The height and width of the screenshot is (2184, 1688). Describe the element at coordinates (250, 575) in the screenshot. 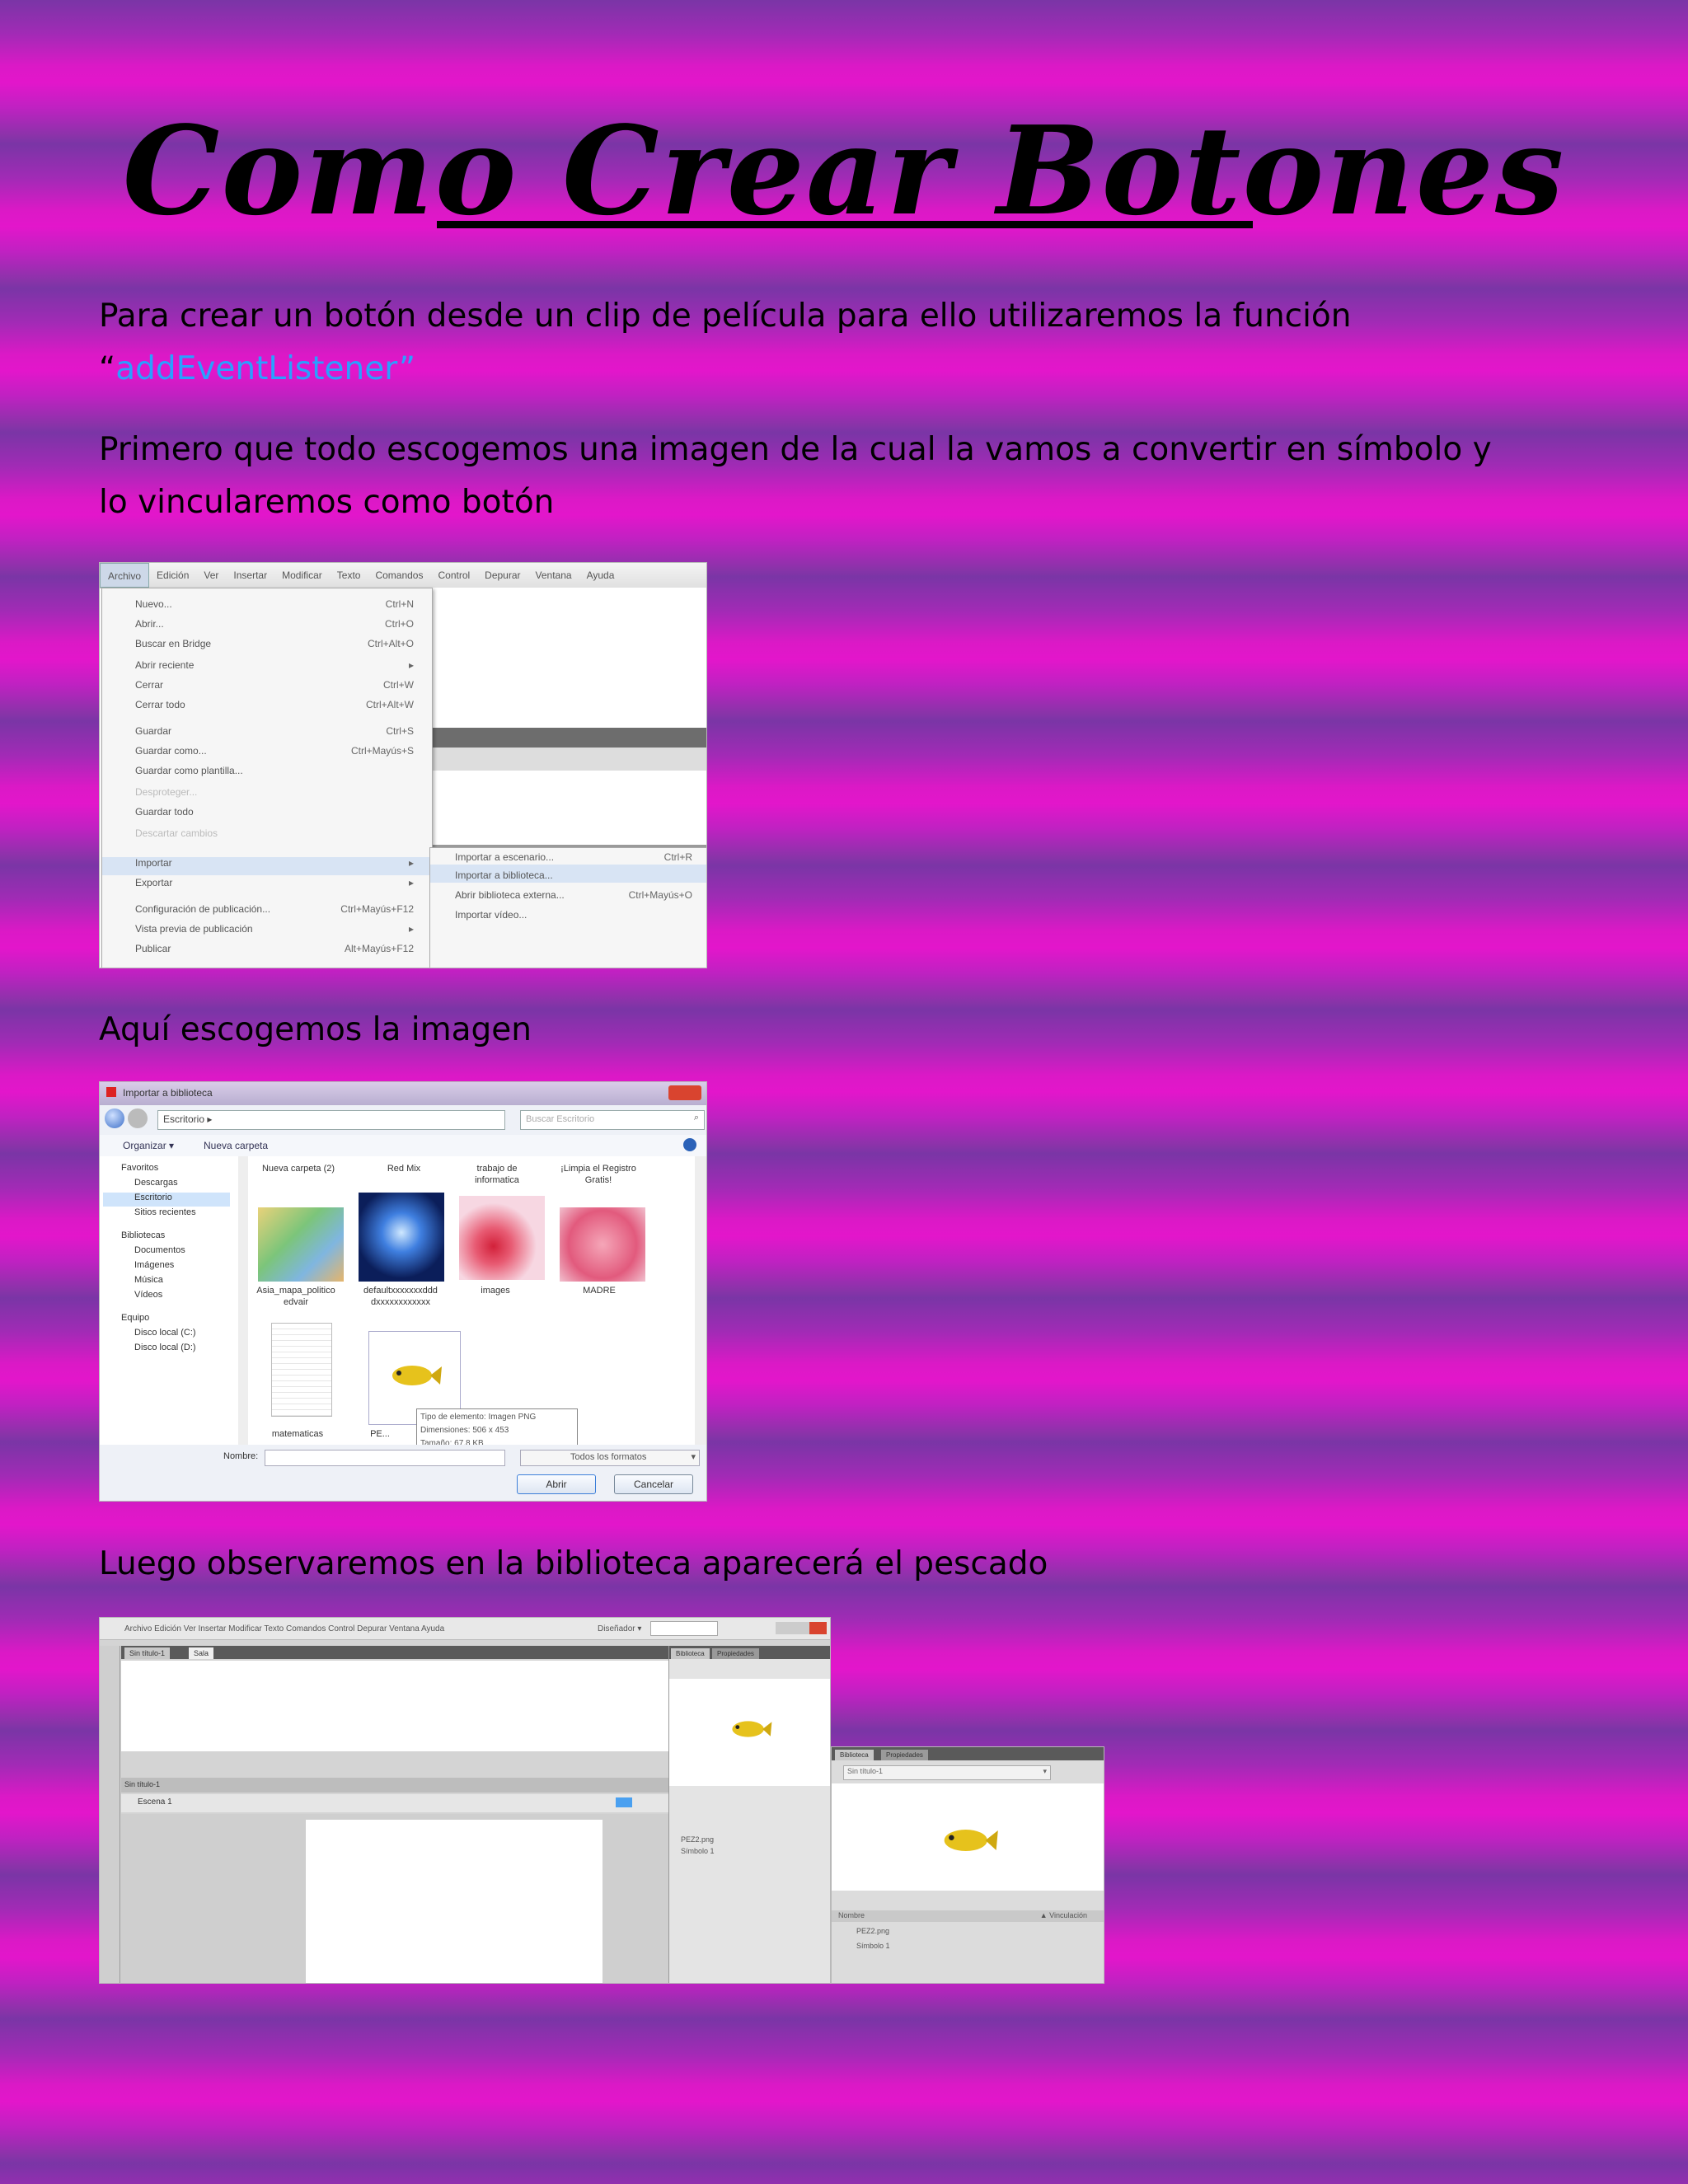

I see `menubar-item: Insertar` at that location.